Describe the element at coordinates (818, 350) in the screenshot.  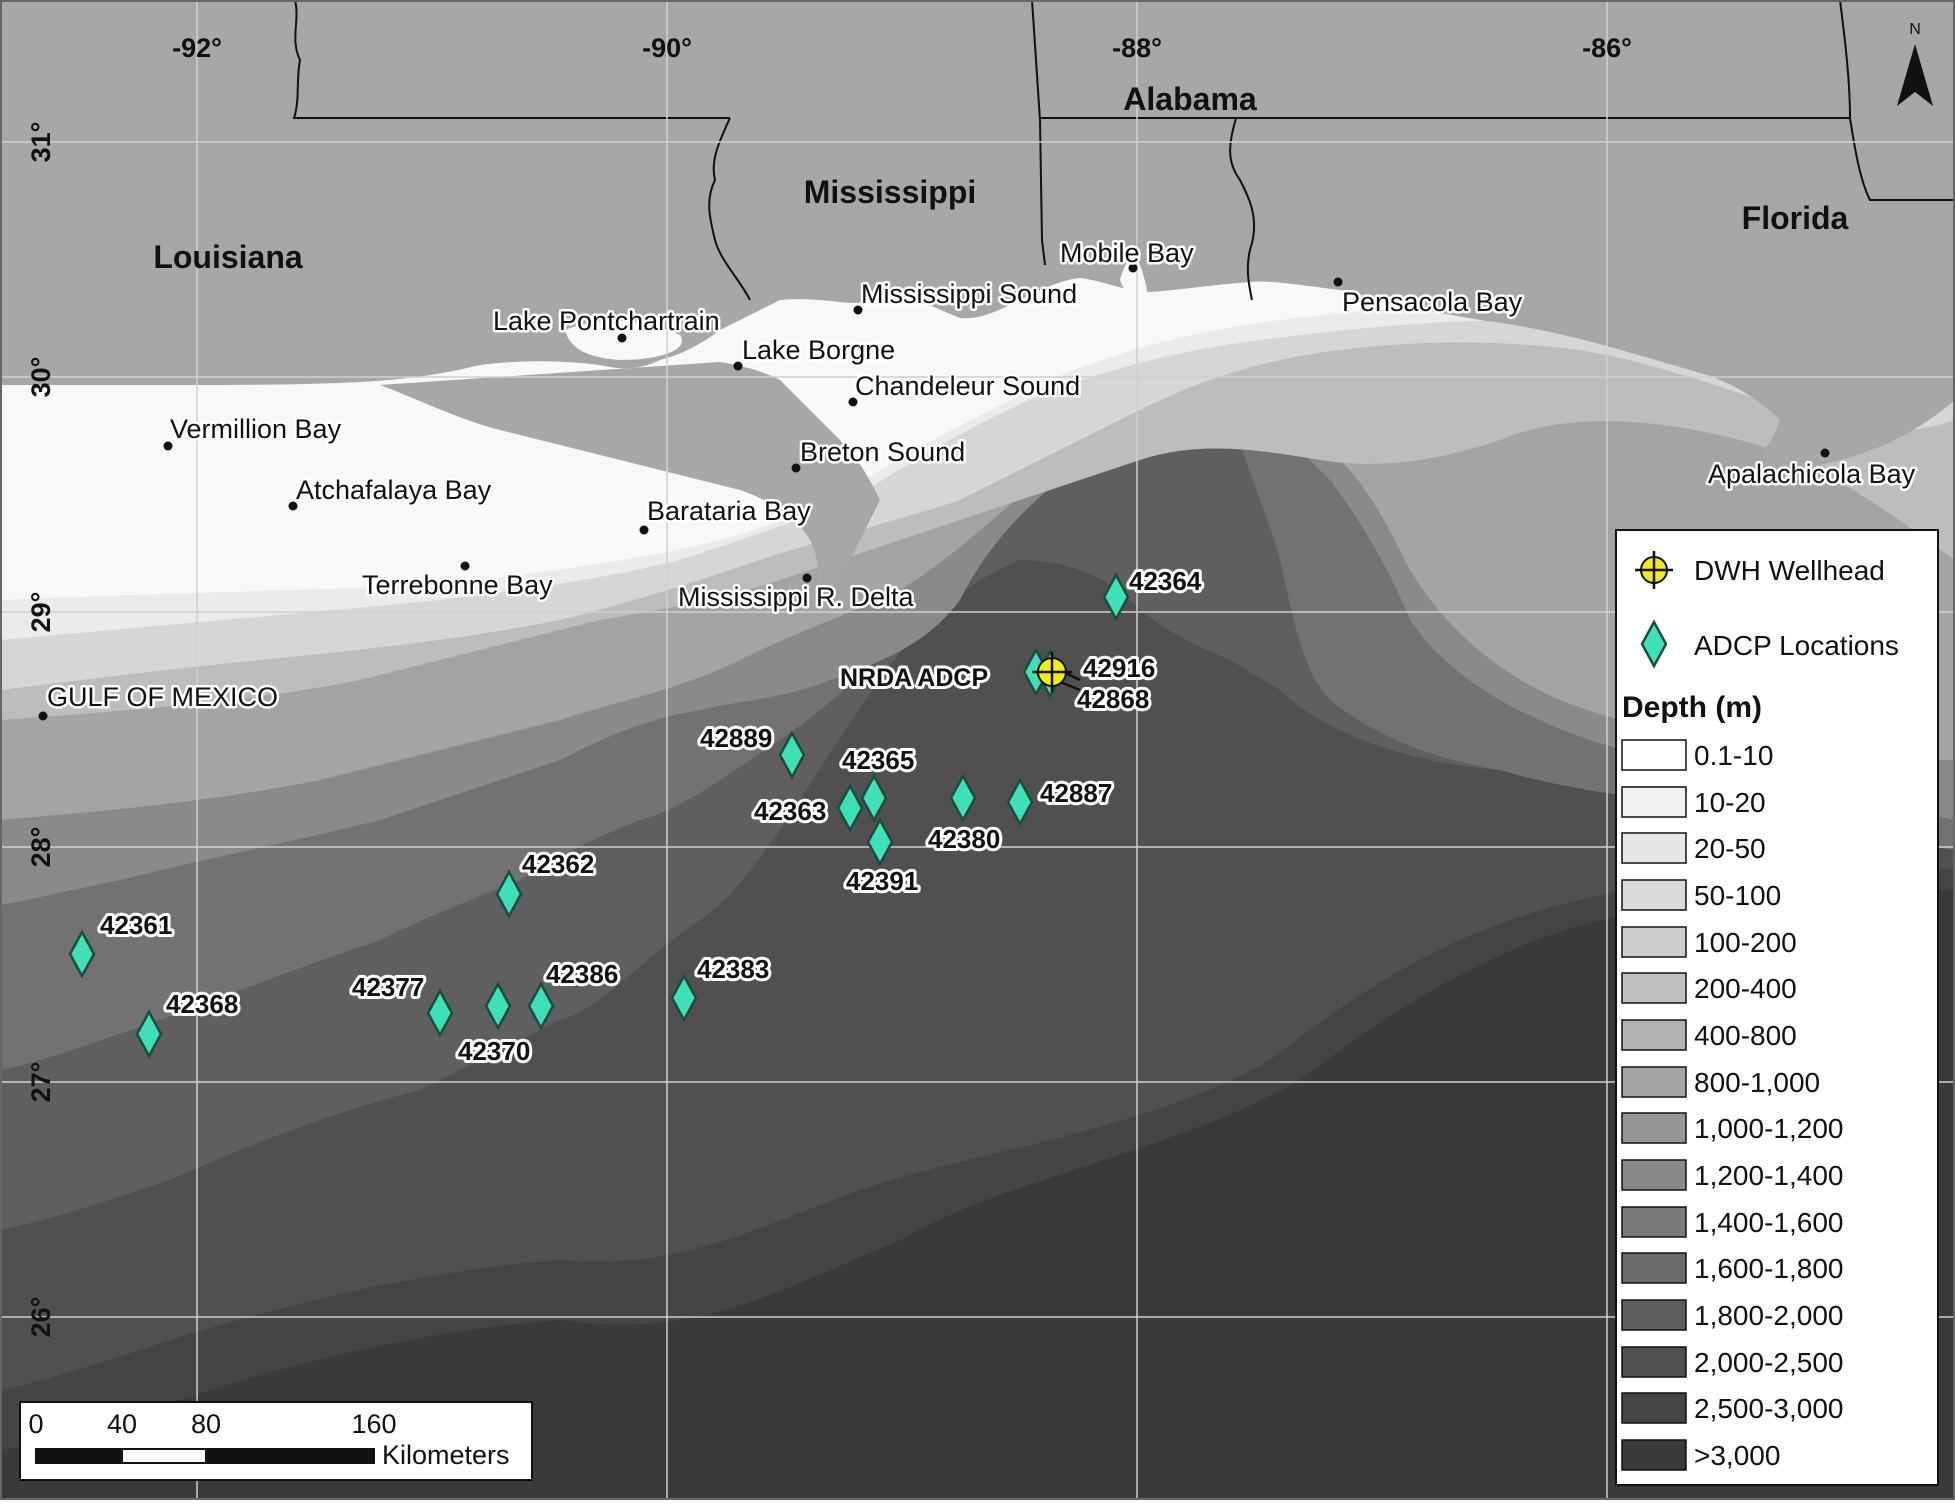
I see `place-label-lake-borgne: Lake Borgne` at that location.